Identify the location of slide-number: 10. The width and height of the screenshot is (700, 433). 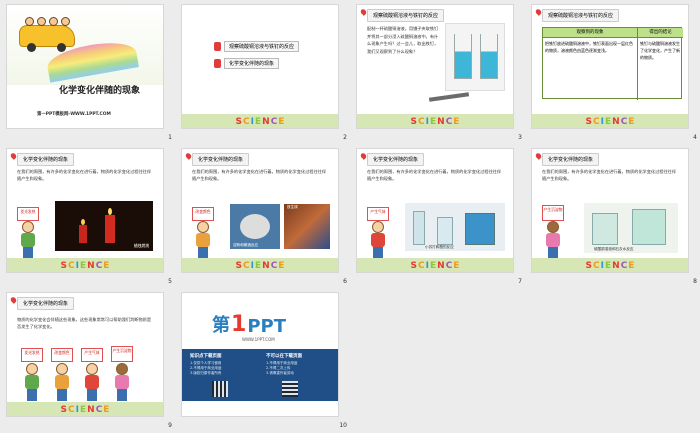
(343, 425).